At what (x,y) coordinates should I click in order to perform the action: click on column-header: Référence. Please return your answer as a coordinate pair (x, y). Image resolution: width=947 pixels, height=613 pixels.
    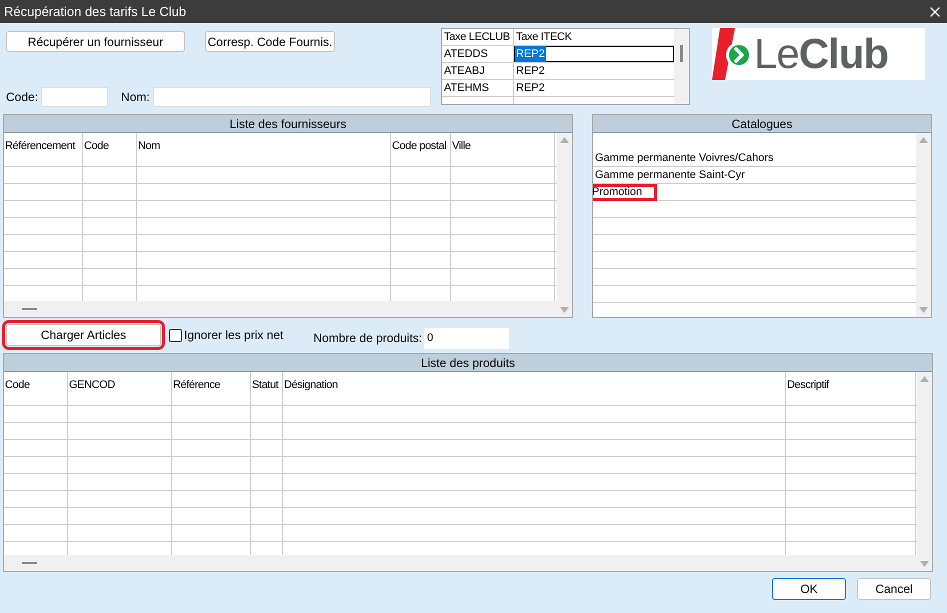
    Looking at the image, I should click on (196, 385).